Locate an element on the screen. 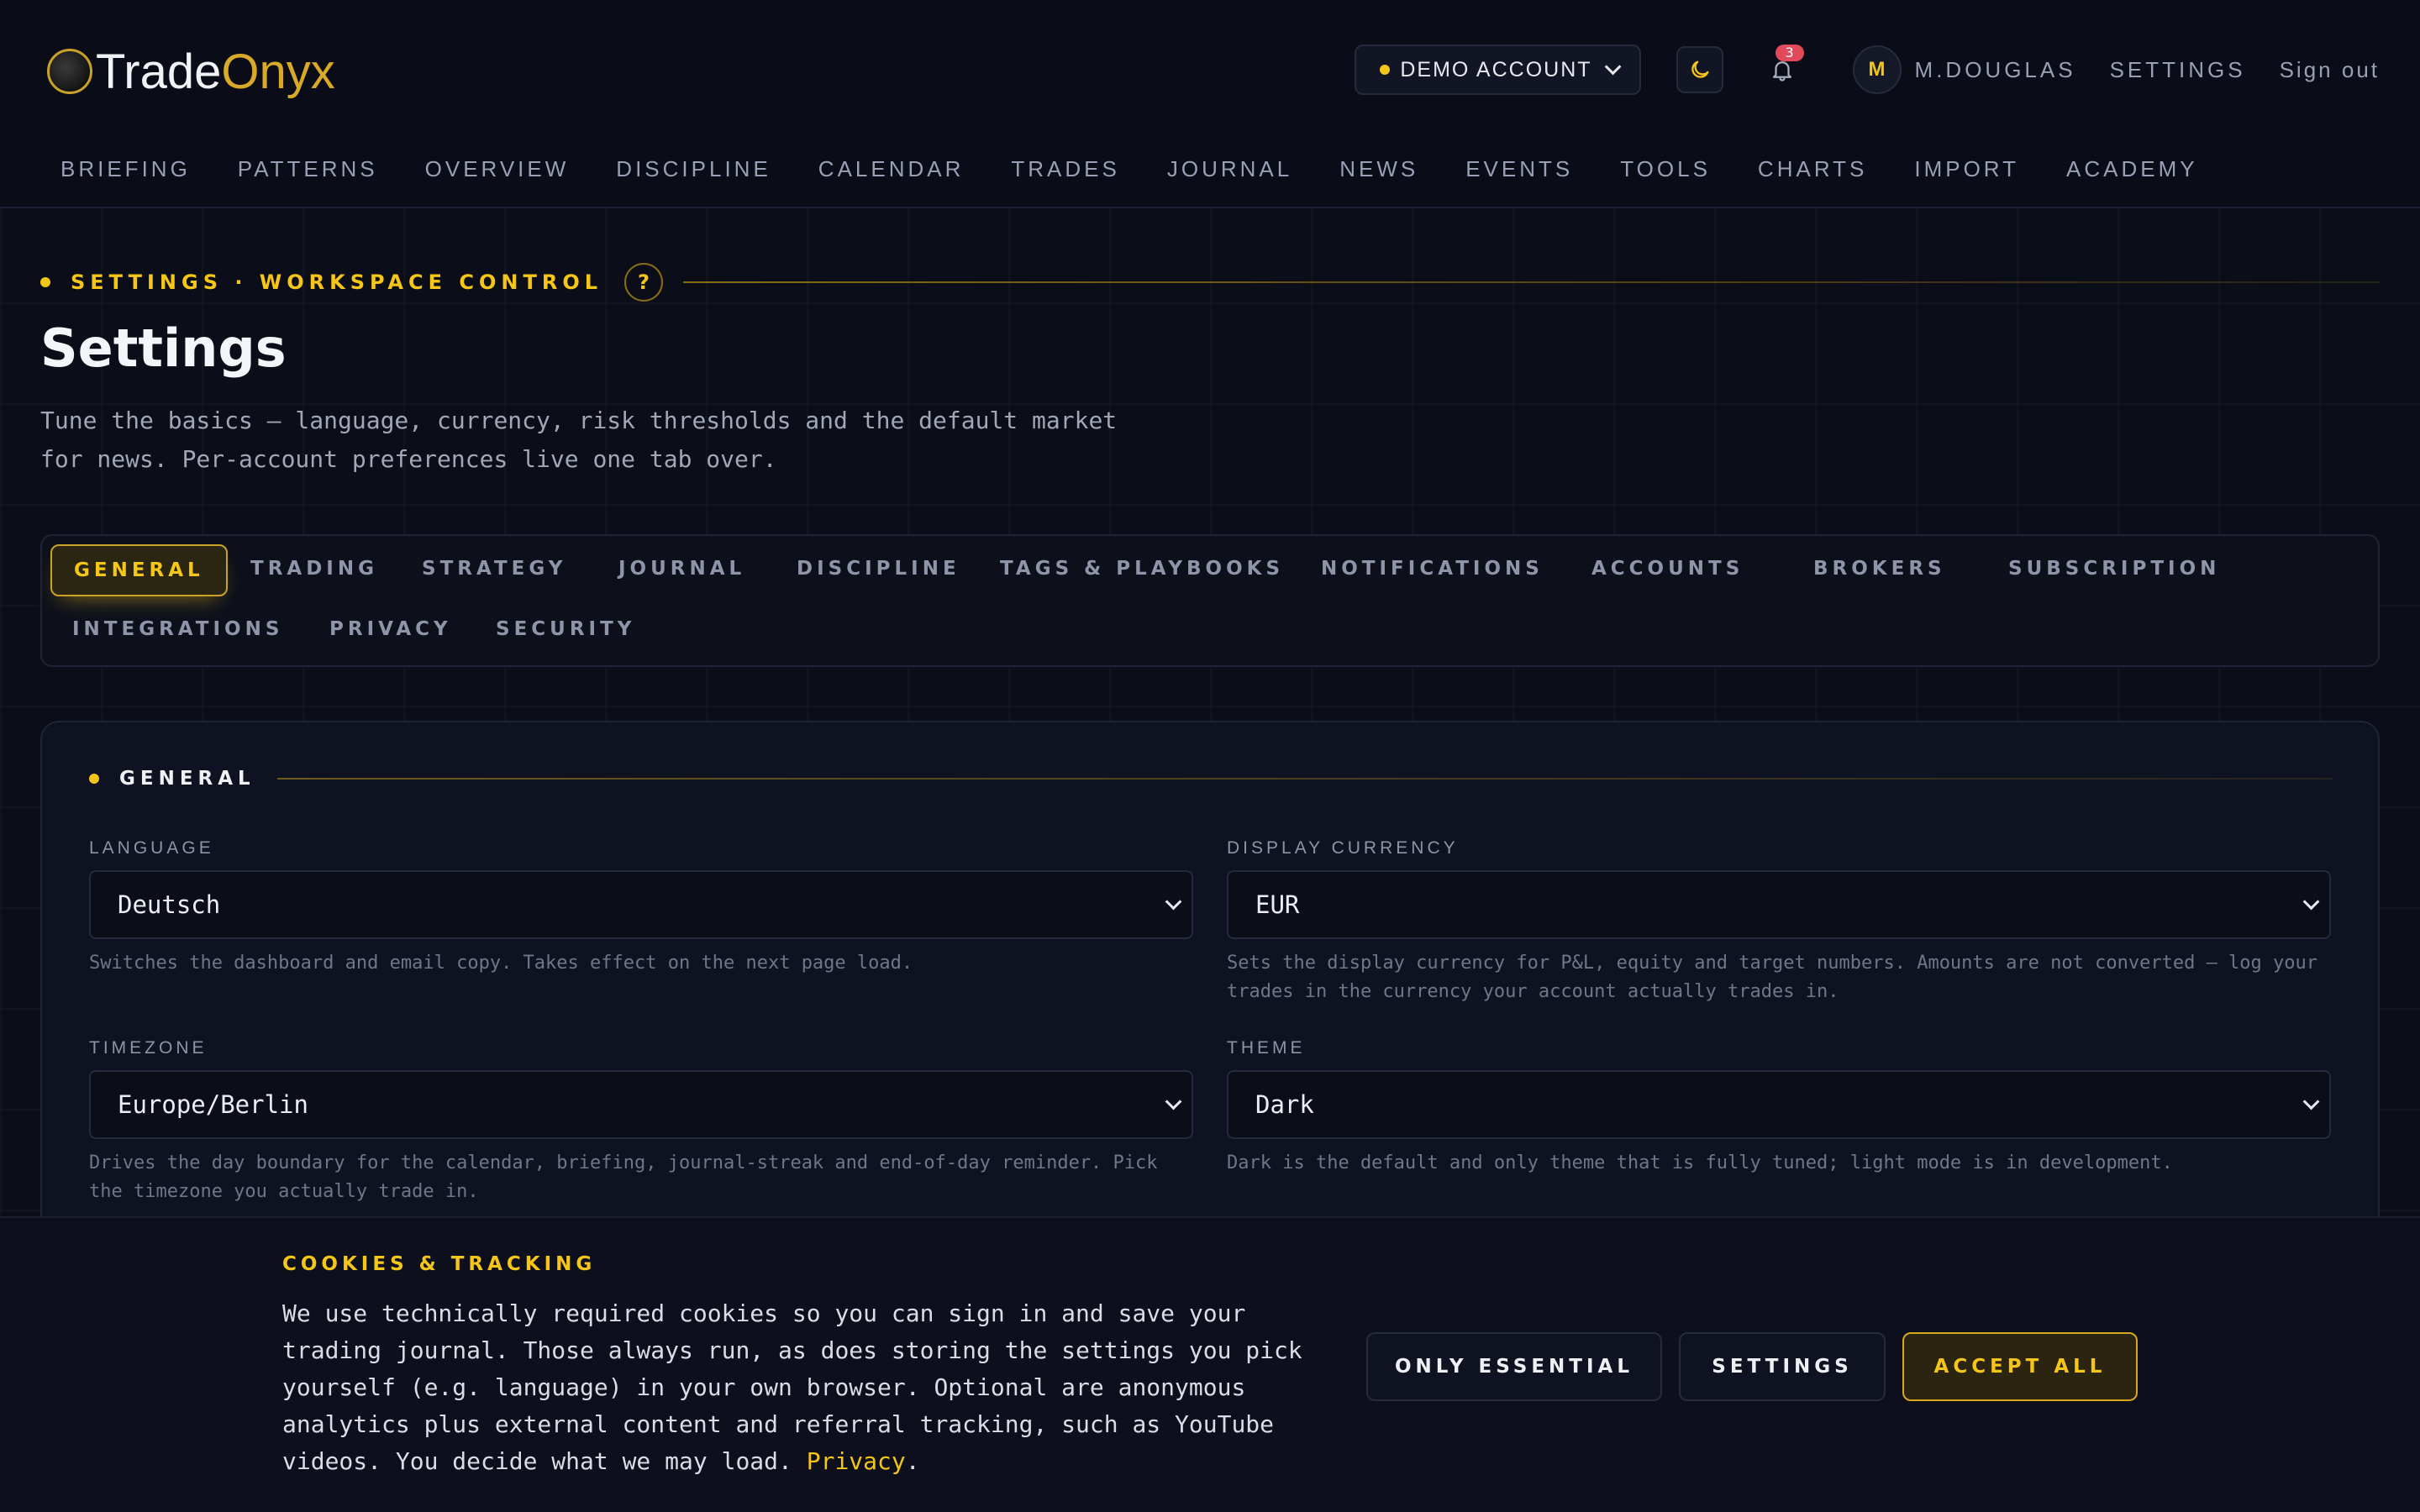 The height and width of the screenshot is (1512, 2420). privacy-link: Privacy is located at coordinates (856, 1461).